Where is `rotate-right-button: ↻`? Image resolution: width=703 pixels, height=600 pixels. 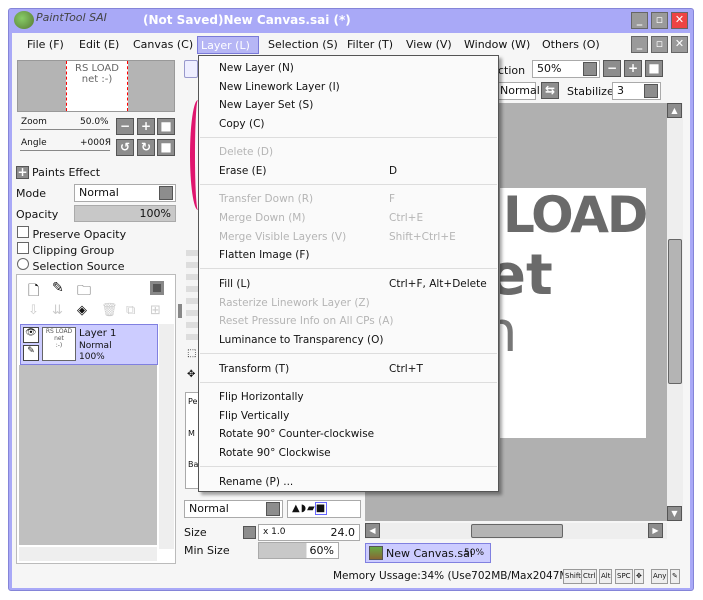
rotate-right-button: ↻ is located at coordinates (146, 147).